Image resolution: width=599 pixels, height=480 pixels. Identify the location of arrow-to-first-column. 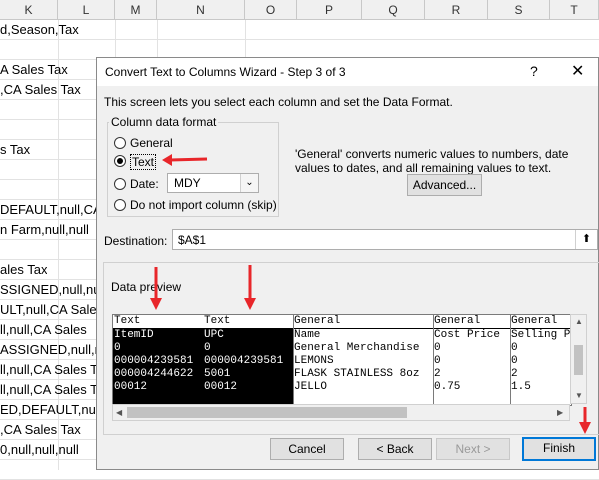
(156, 288).